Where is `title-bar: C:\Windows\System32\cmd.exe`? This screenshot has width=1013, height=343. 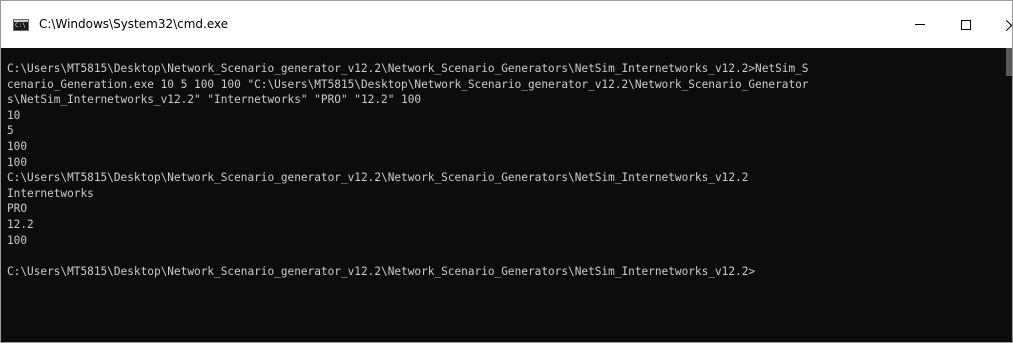
title-bar: C:\Windows\System32\cmd.exe is located at coordinates (506, 24).